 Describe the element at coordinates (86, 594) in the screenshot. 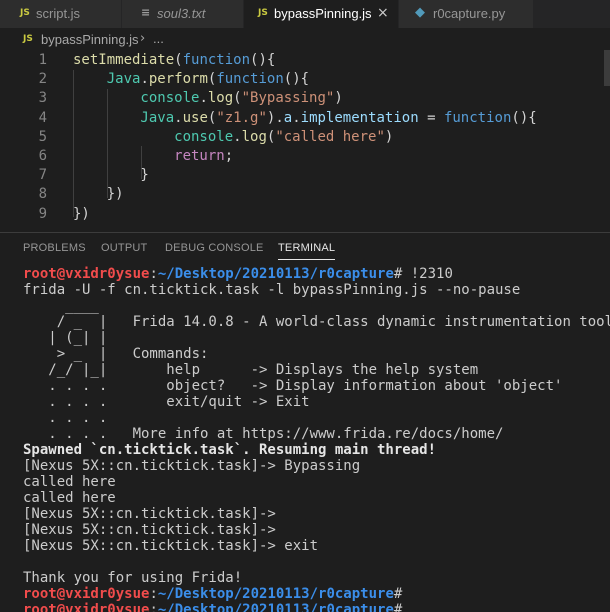

I see `prompt-user: root@vxidr0ysue` at that location.